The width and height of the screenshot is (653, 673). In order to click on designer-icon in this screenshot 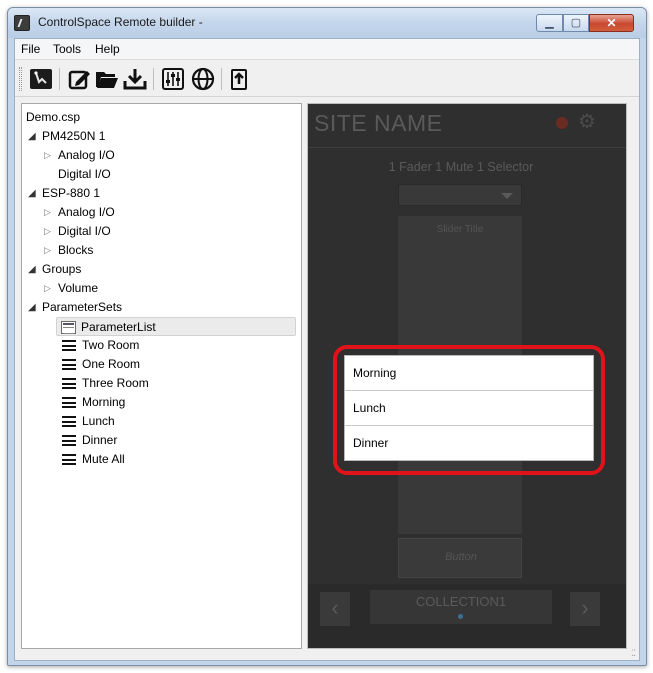, I will do `click(41, 79)`.